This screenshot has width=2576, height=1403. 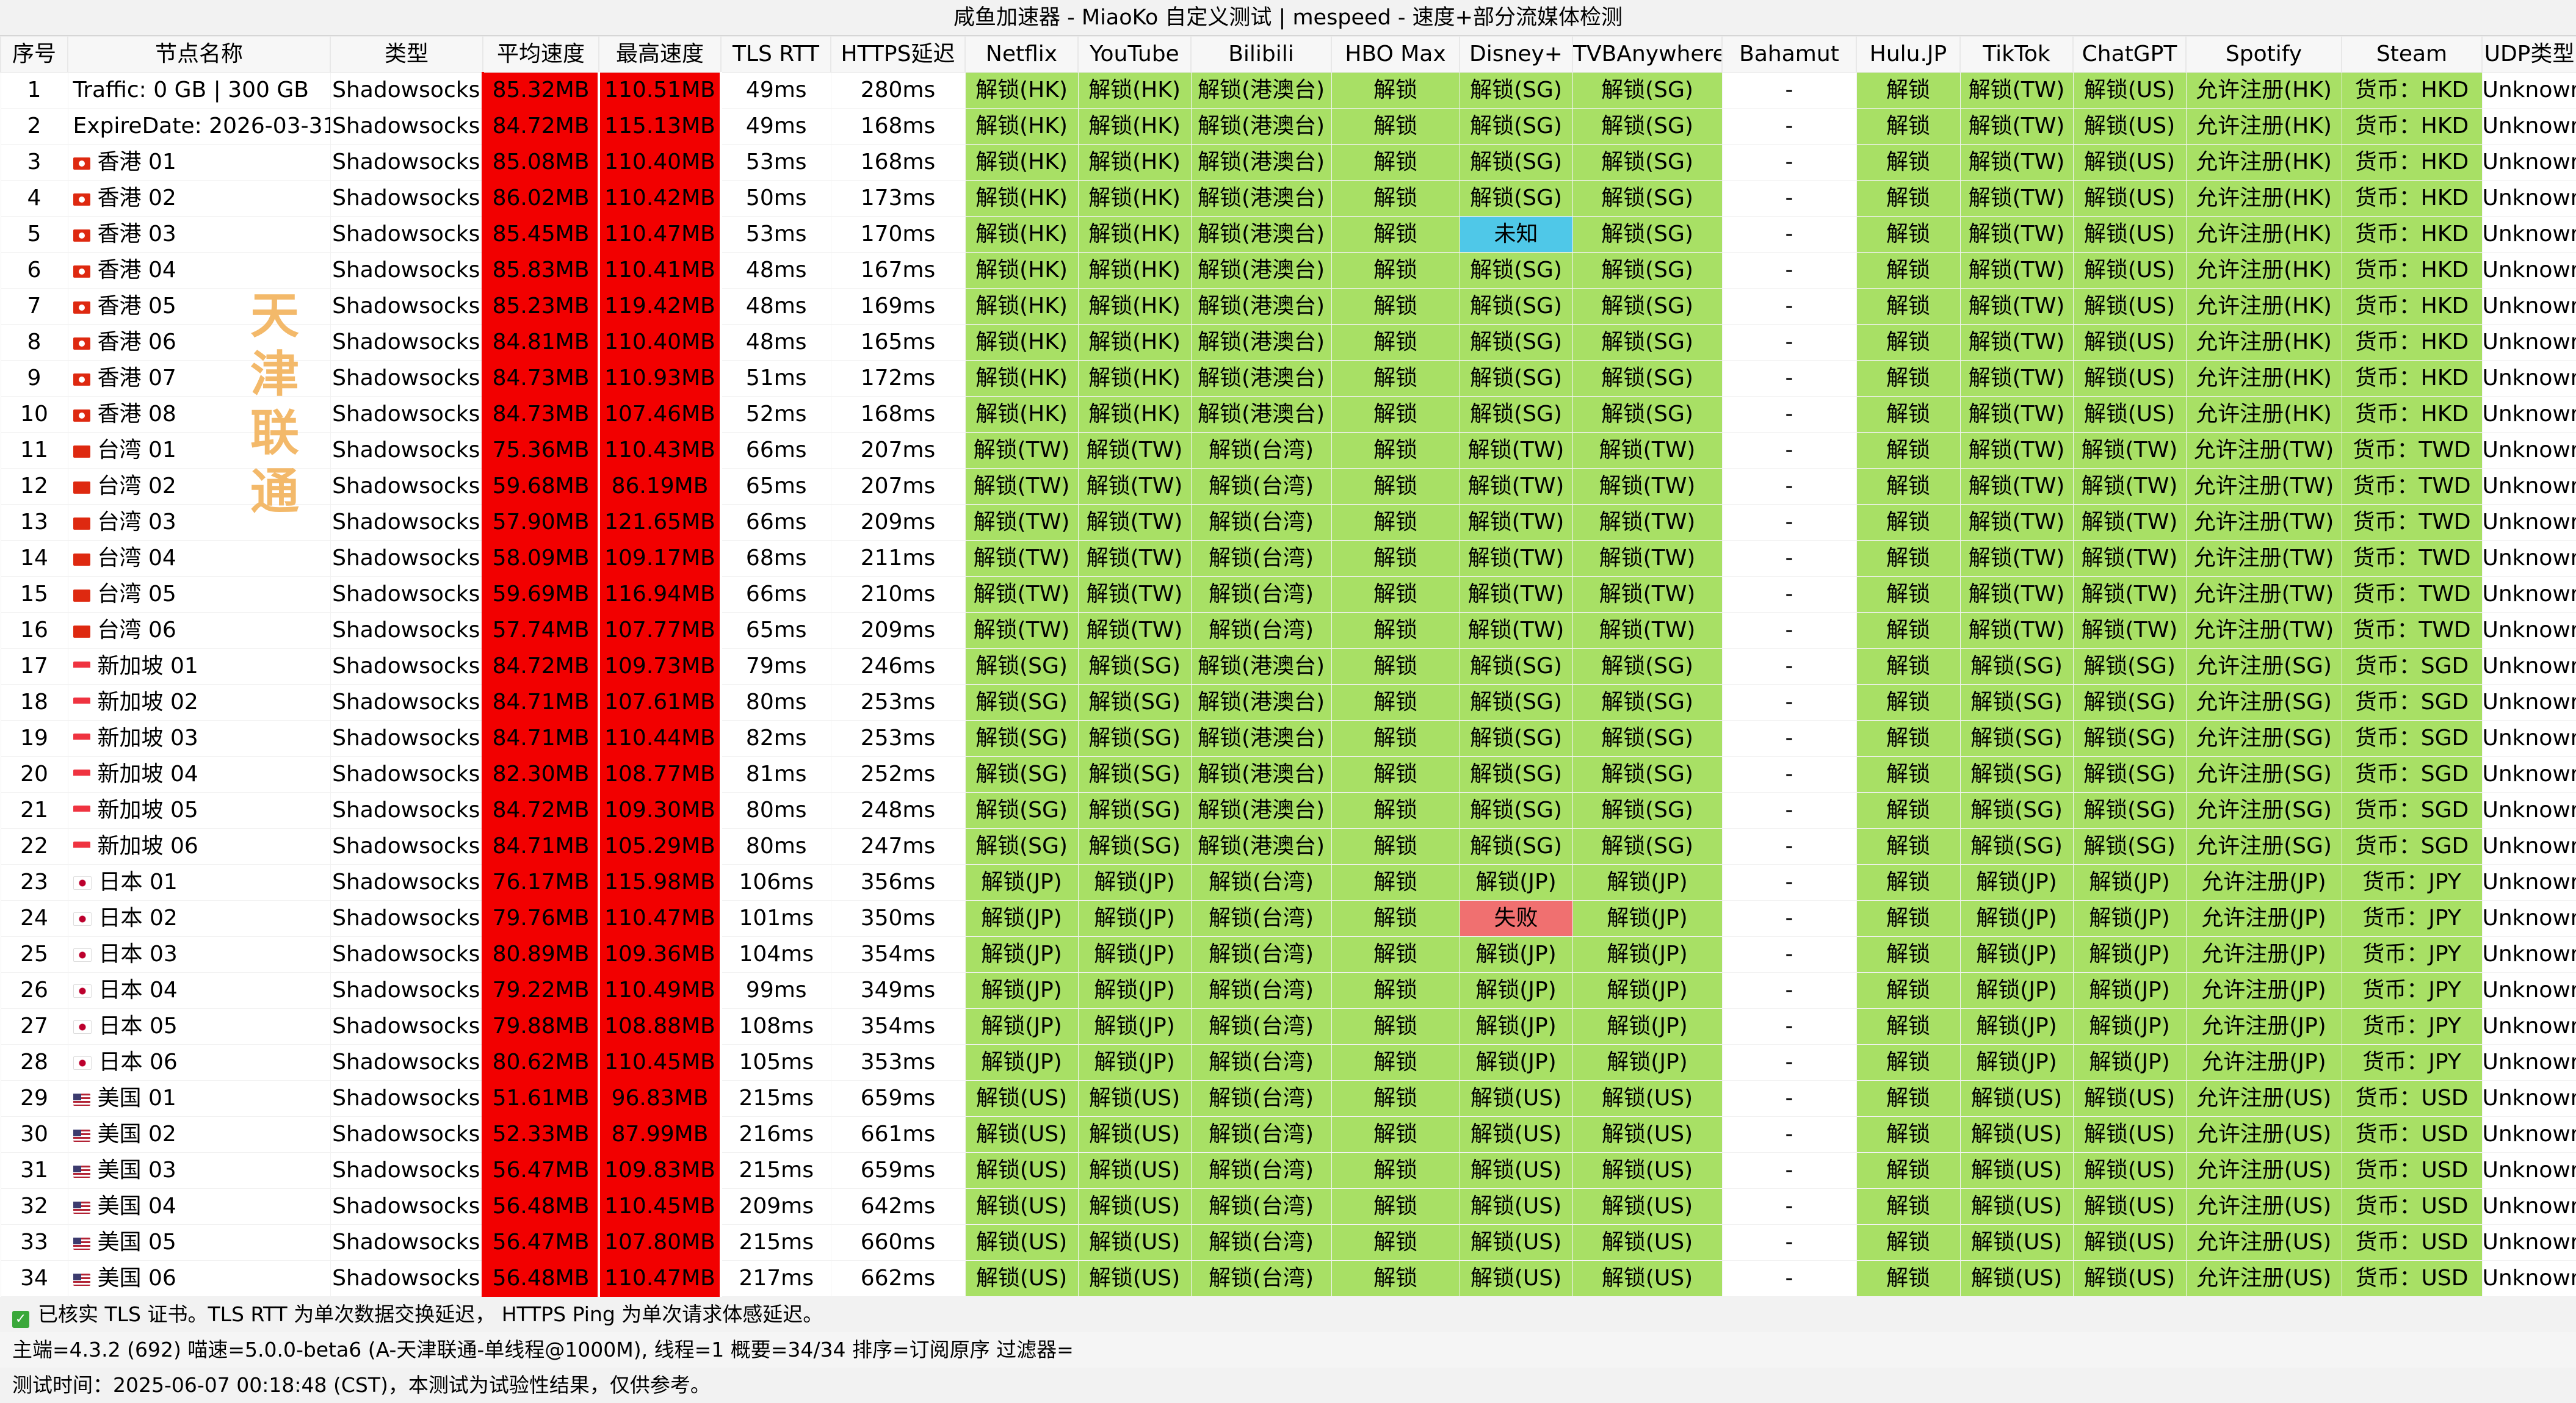 I want to click on column-header: Hulu.JP, so click(x=1908, y=54).